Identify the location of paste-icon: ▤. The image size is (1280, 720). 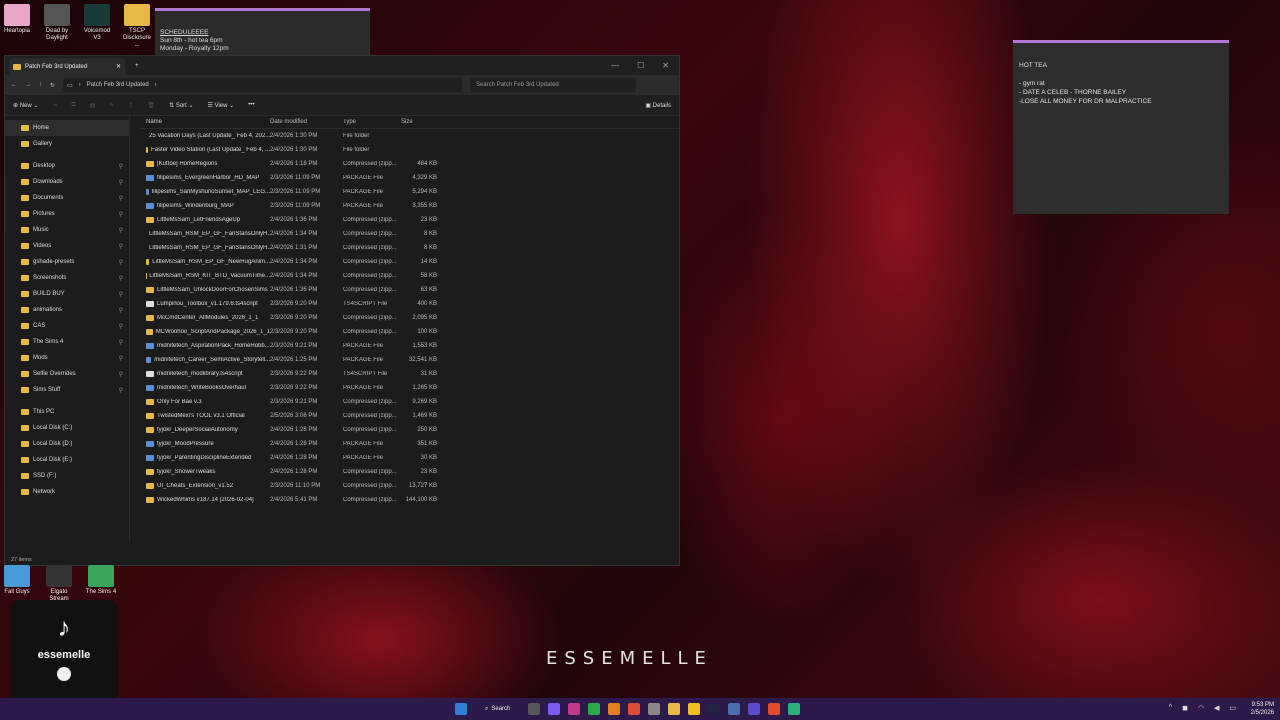
(93, 105).